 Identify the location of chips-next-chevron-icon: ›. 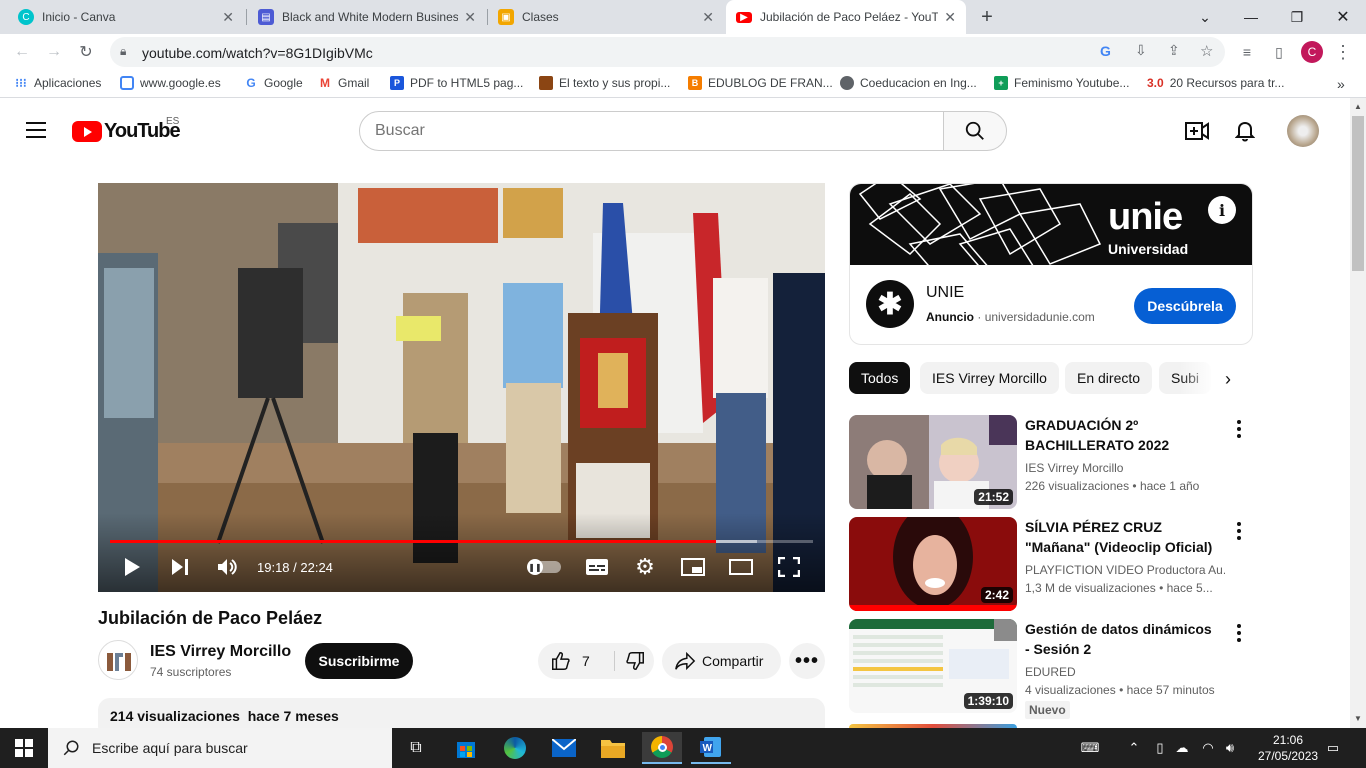
(1216, 379).